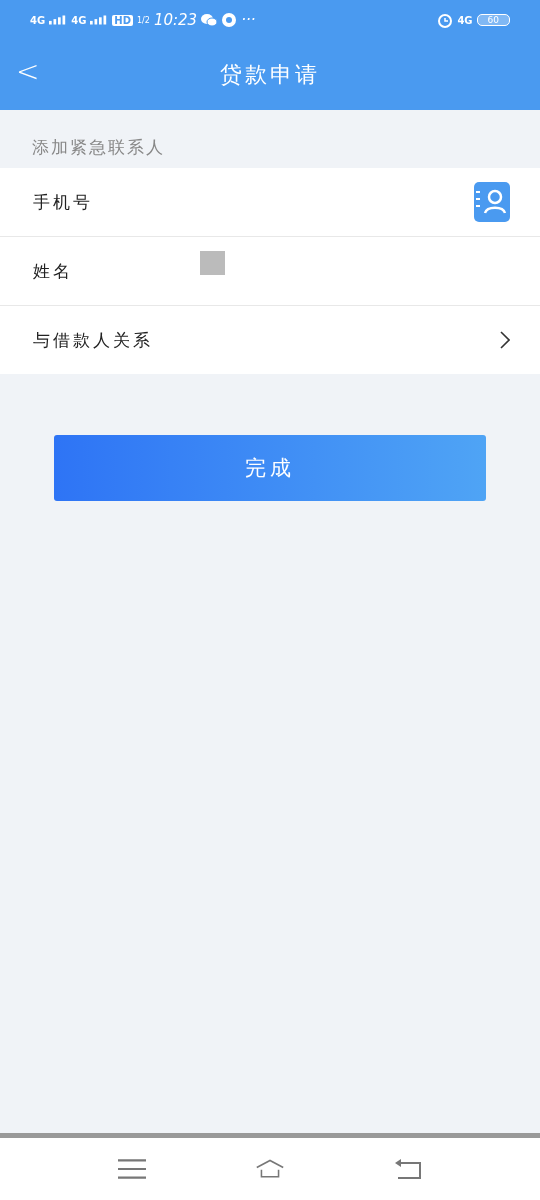  What do you see at coordinates (492, 202) in the screenshot?
I see `contacts-icon` at bounding box center [492, 202].